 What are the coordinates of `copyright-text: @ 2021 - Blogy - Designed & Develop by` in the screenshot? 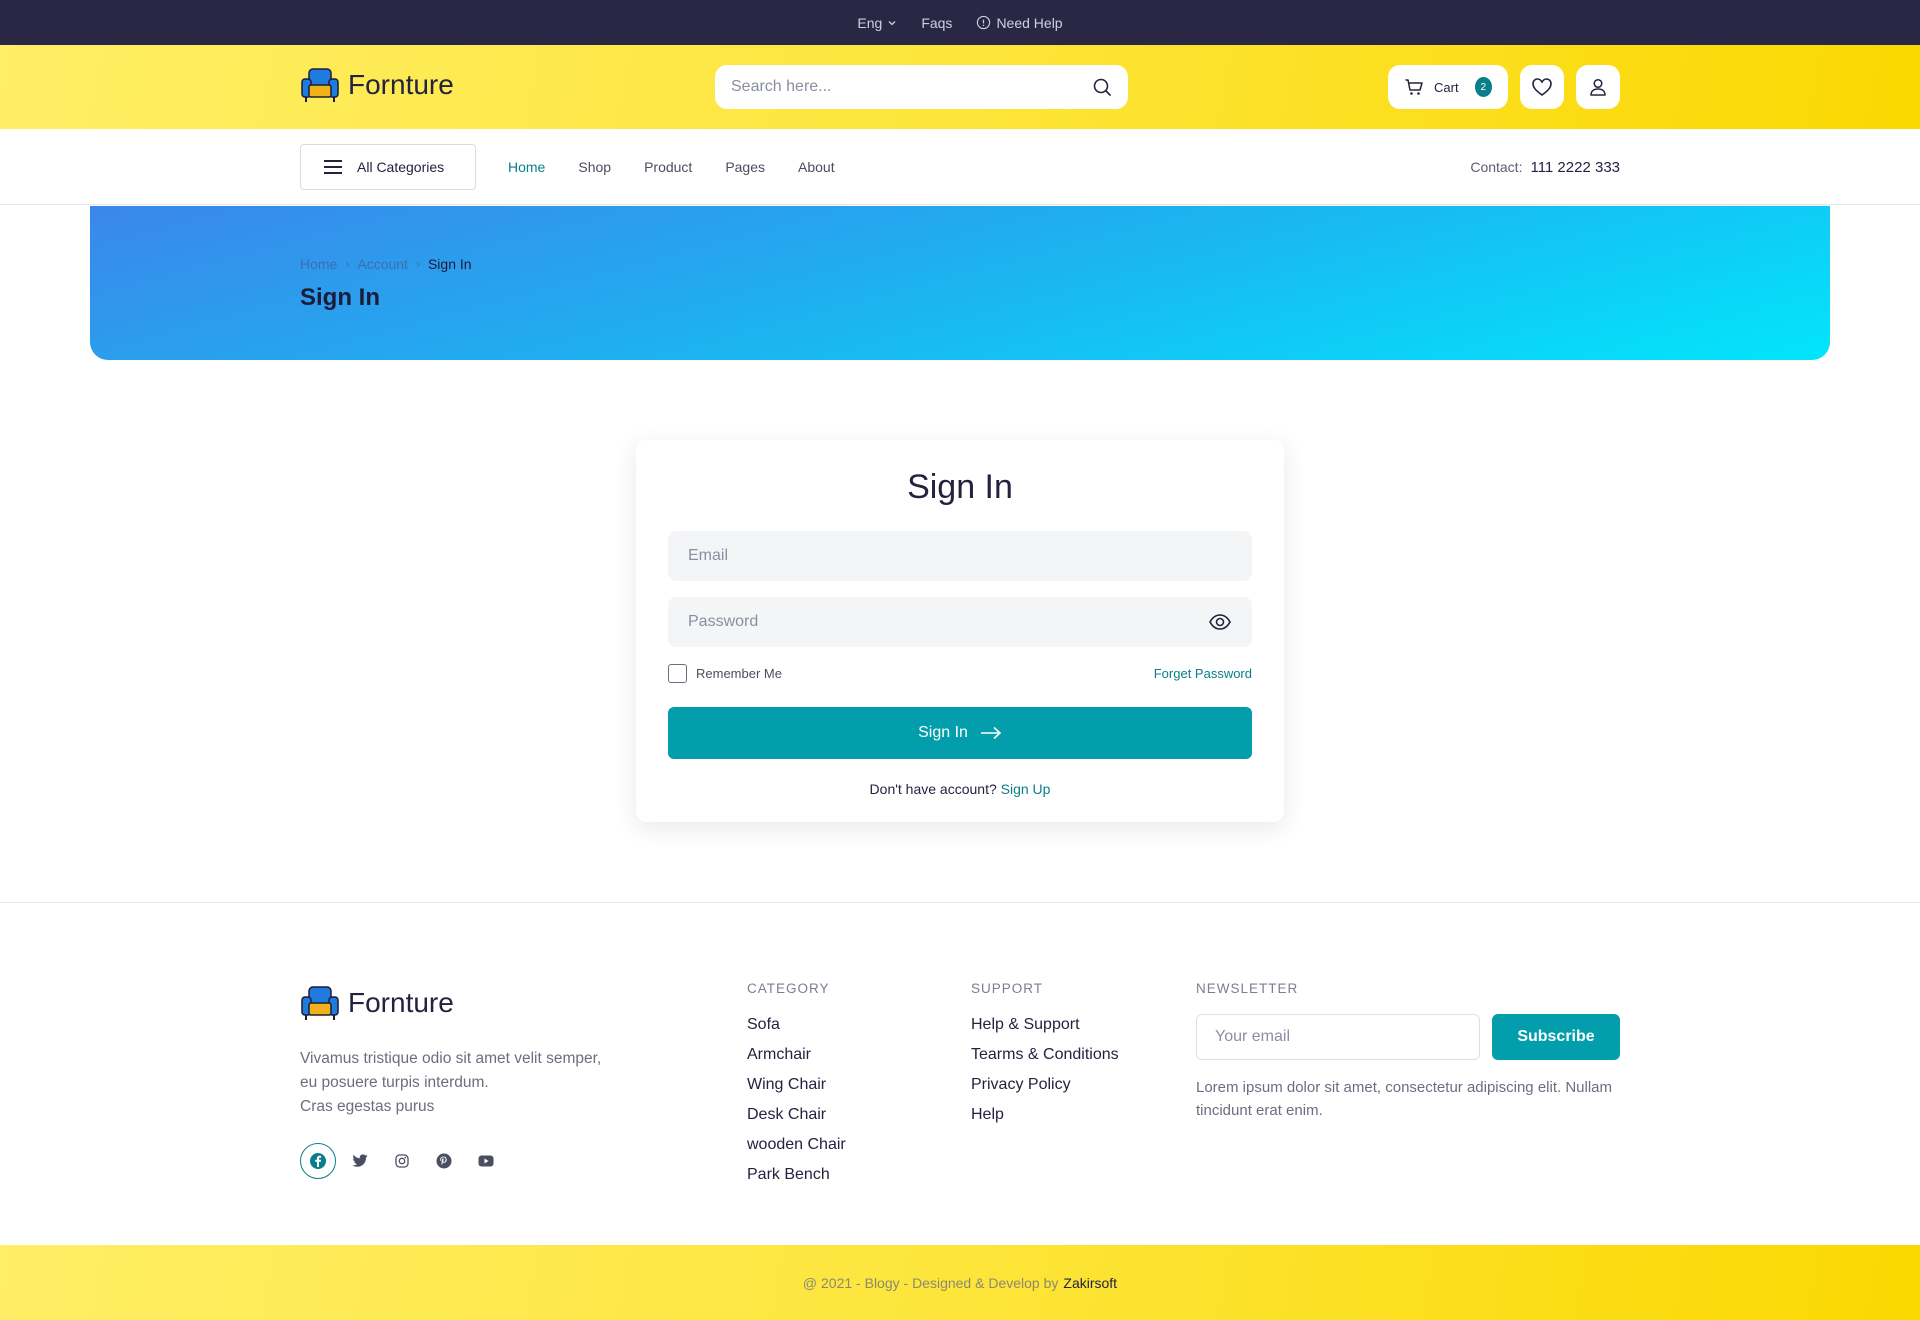 It's located at (930, 1282).